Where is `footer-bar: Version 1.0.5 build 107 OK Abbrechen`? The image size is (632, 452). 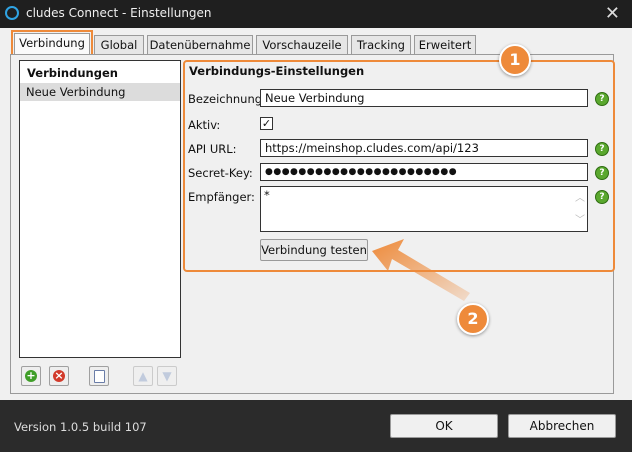
footer-bar: Version 1.0.5 build 107 OK Abbrechen is located at coordinates (316, 426).